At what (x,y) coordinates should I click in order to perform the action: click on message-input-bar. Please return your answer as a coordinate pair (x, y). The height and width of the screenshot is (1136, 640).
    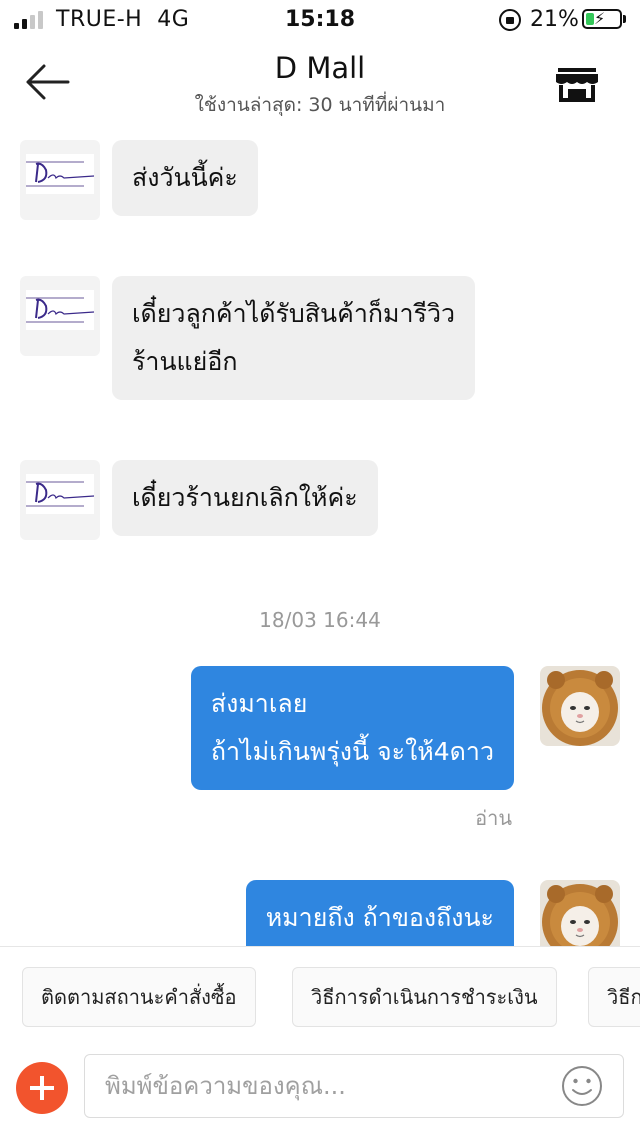
    Looking at the image, I should click on (320, 1091).